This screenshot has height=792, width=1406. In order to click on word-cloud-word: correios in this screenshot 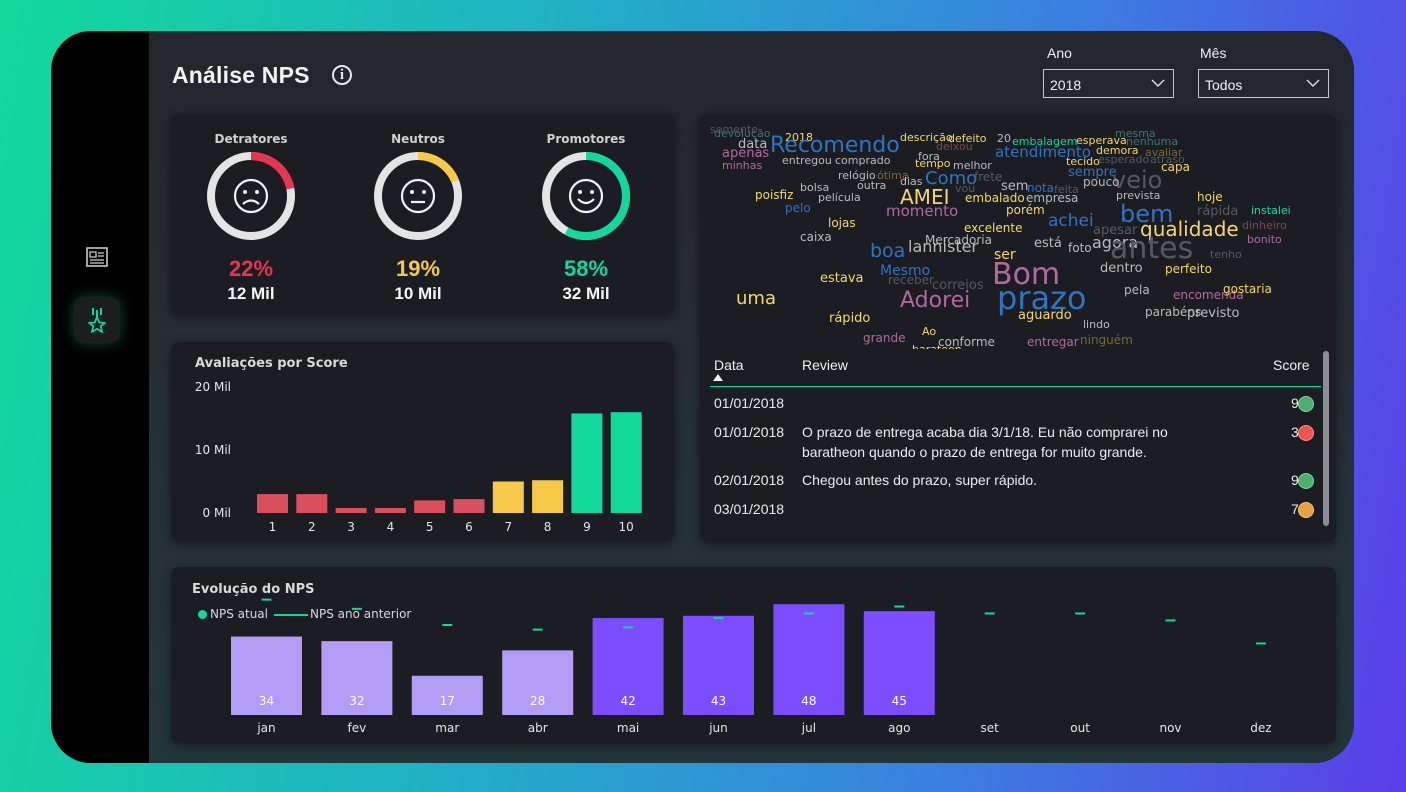, I will do `click(958, 285)`.